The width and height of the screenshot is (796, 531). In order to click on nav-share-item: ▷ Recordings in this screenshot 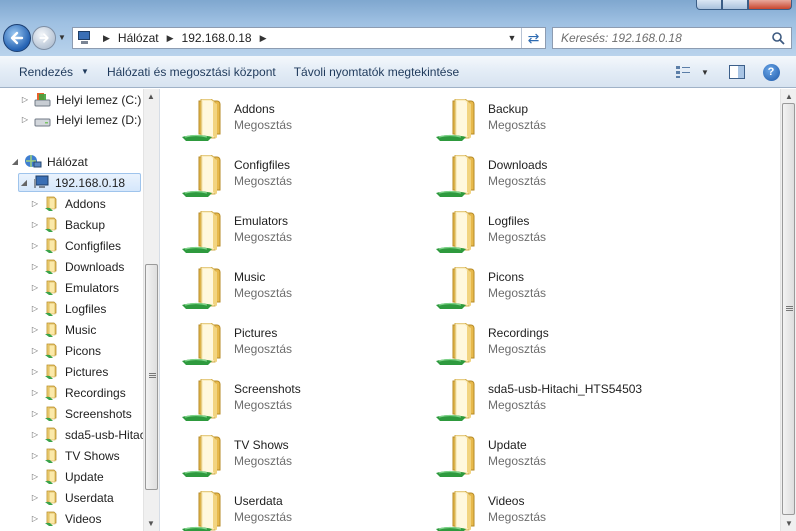, I will do `click(78, 392)`.